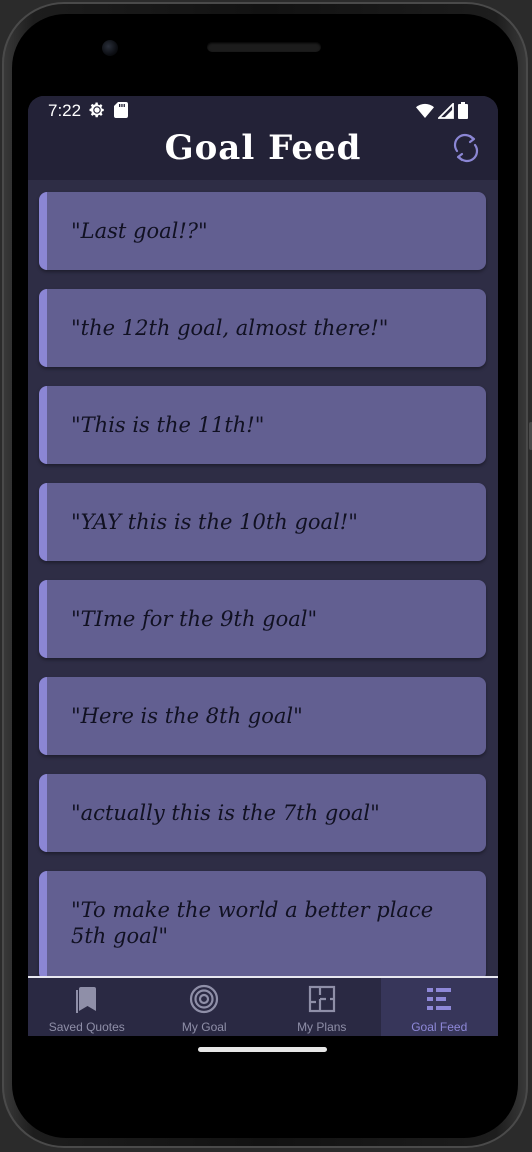  I want to click on nav-item-goal-feed: Goal Feed, so click(439, 1007).